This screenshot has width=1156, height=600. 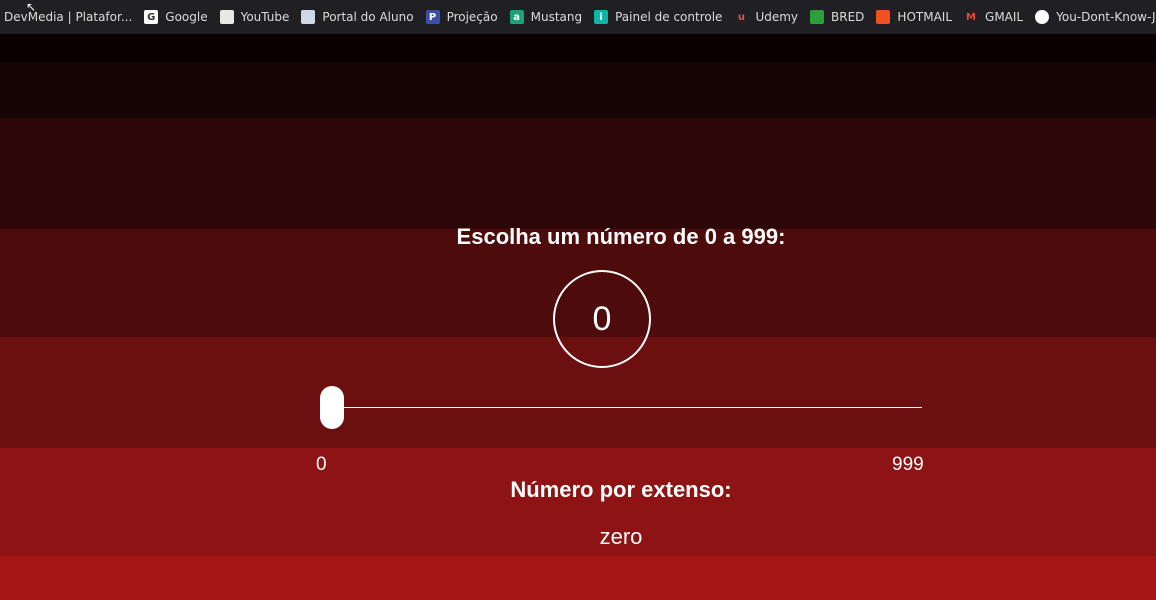 I want to click on bookmark-label: Painel de controle, so click(x=669, y=17).